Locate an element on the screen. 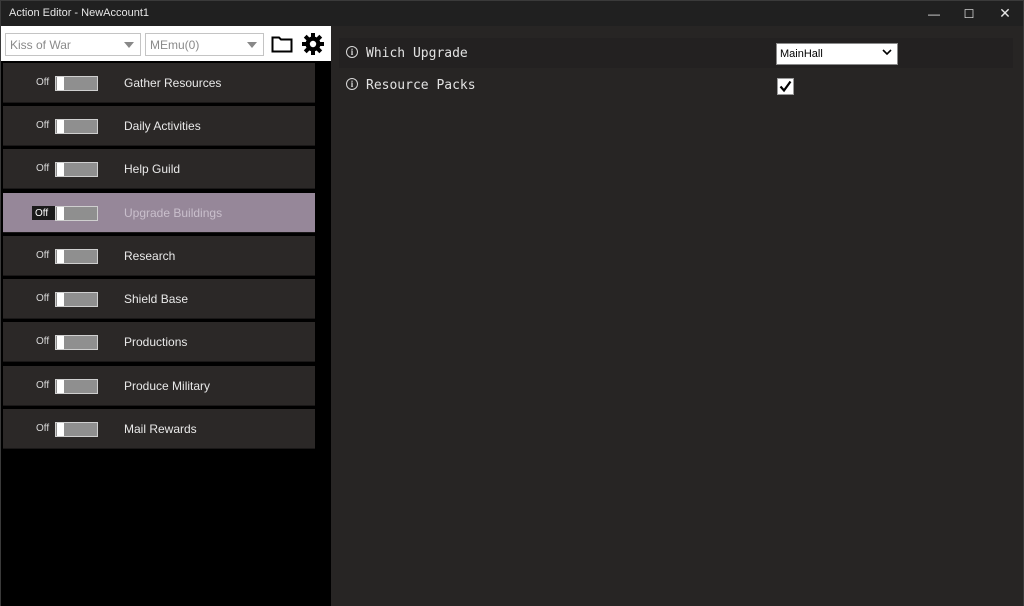 Image resolution: width=1024 pixels, height=606 pixels. action-label: Research is located at coordinates (150, 256).